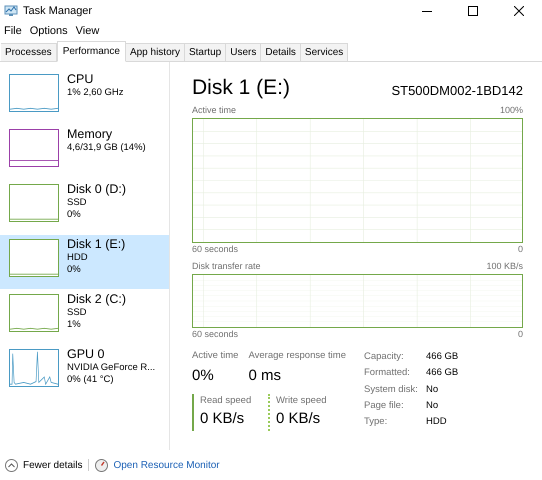 Image resolution: width=542 pixels, height=480 pixels. What do you see at coordinates (511, 110) in the screenshot?
I see `graph-max: 100%` at bounding box center [511, 110].